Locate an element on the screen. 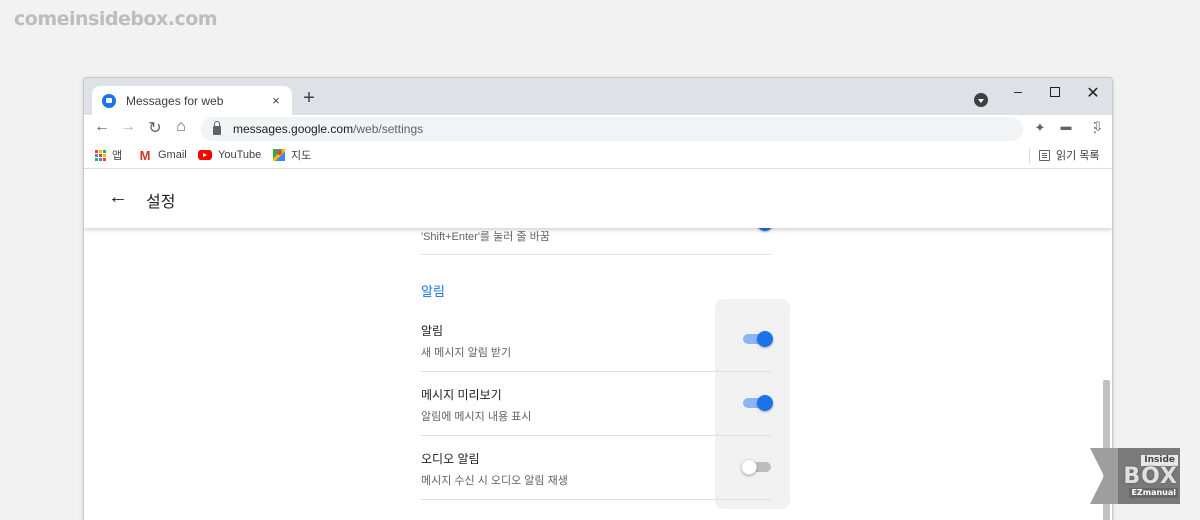 The width and height of the screenshot is (1200, 520). bookmark-label: Gmail is located at coordinates (172, 155).